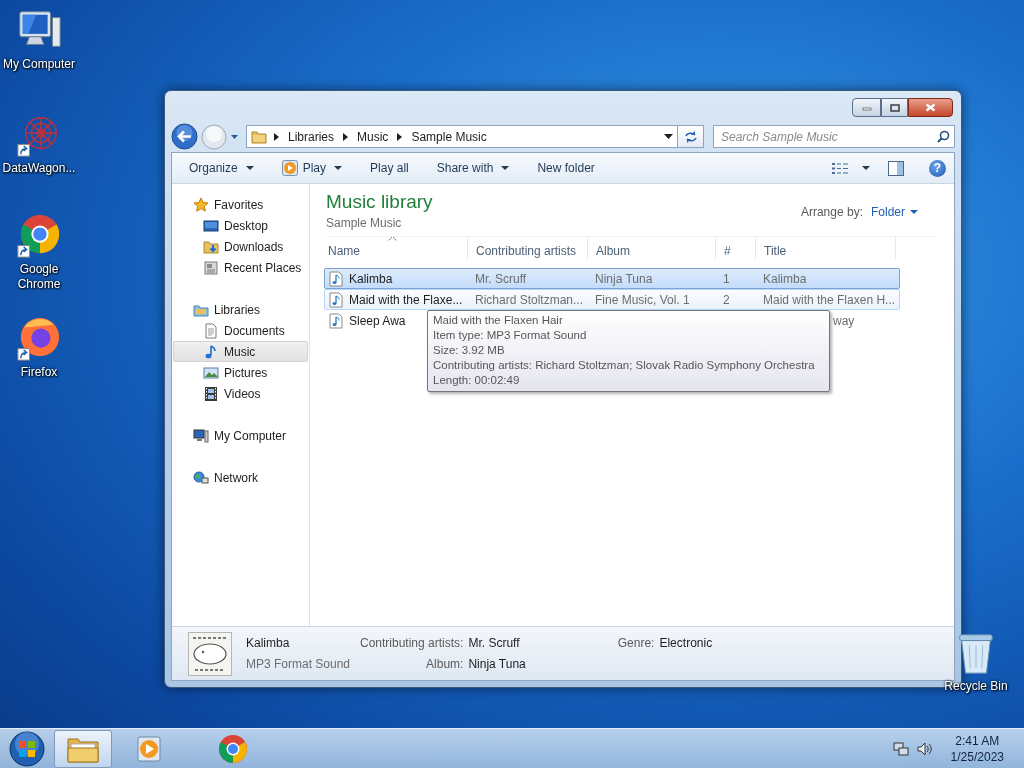 The height and width of the screenshot is (768, 1024). Describe the element at coordinates (844, 321) in the screenshot. I see `table-cell-text: way` at that location.